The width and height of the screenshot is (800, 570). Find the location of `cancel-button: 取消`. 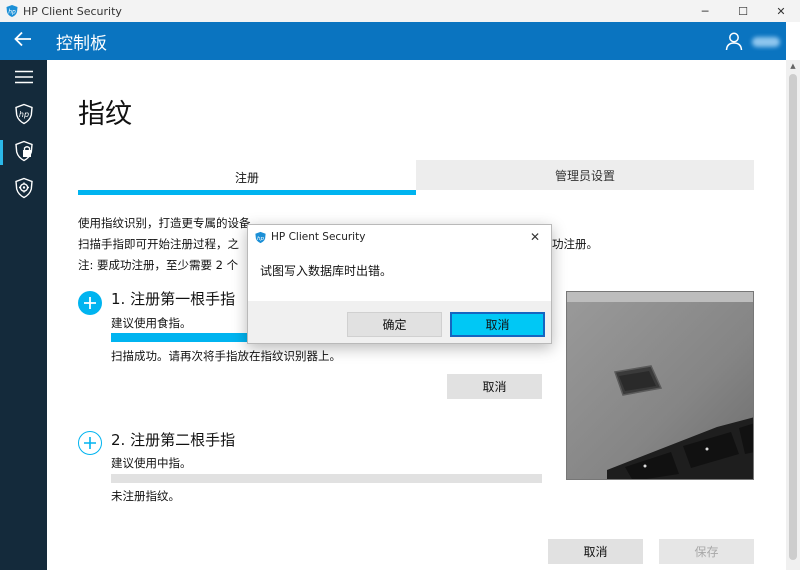

cancel-button: 取消 is located at coordinates (595, 551).